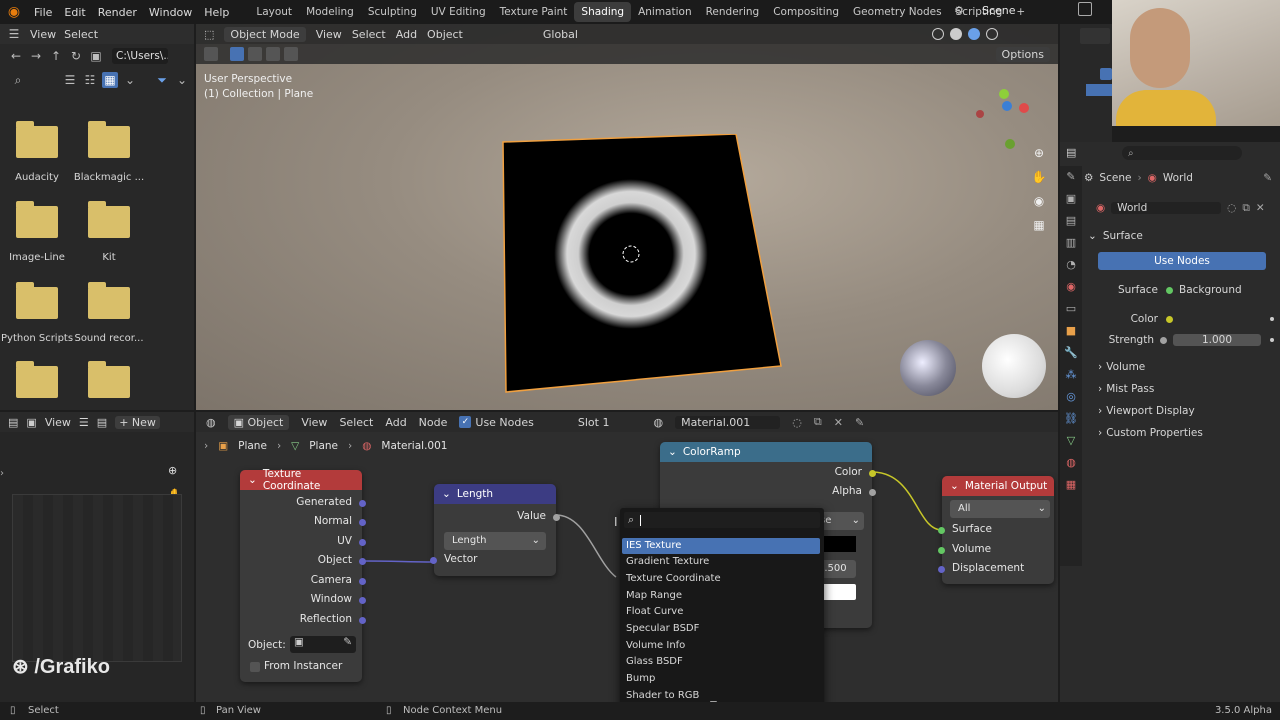 This screenshot has width=1280, height=720. What do you see at coordinates (74, 12) in the screenshot?
I see `menu-edit: Edit` at bounding box center [74, 12].